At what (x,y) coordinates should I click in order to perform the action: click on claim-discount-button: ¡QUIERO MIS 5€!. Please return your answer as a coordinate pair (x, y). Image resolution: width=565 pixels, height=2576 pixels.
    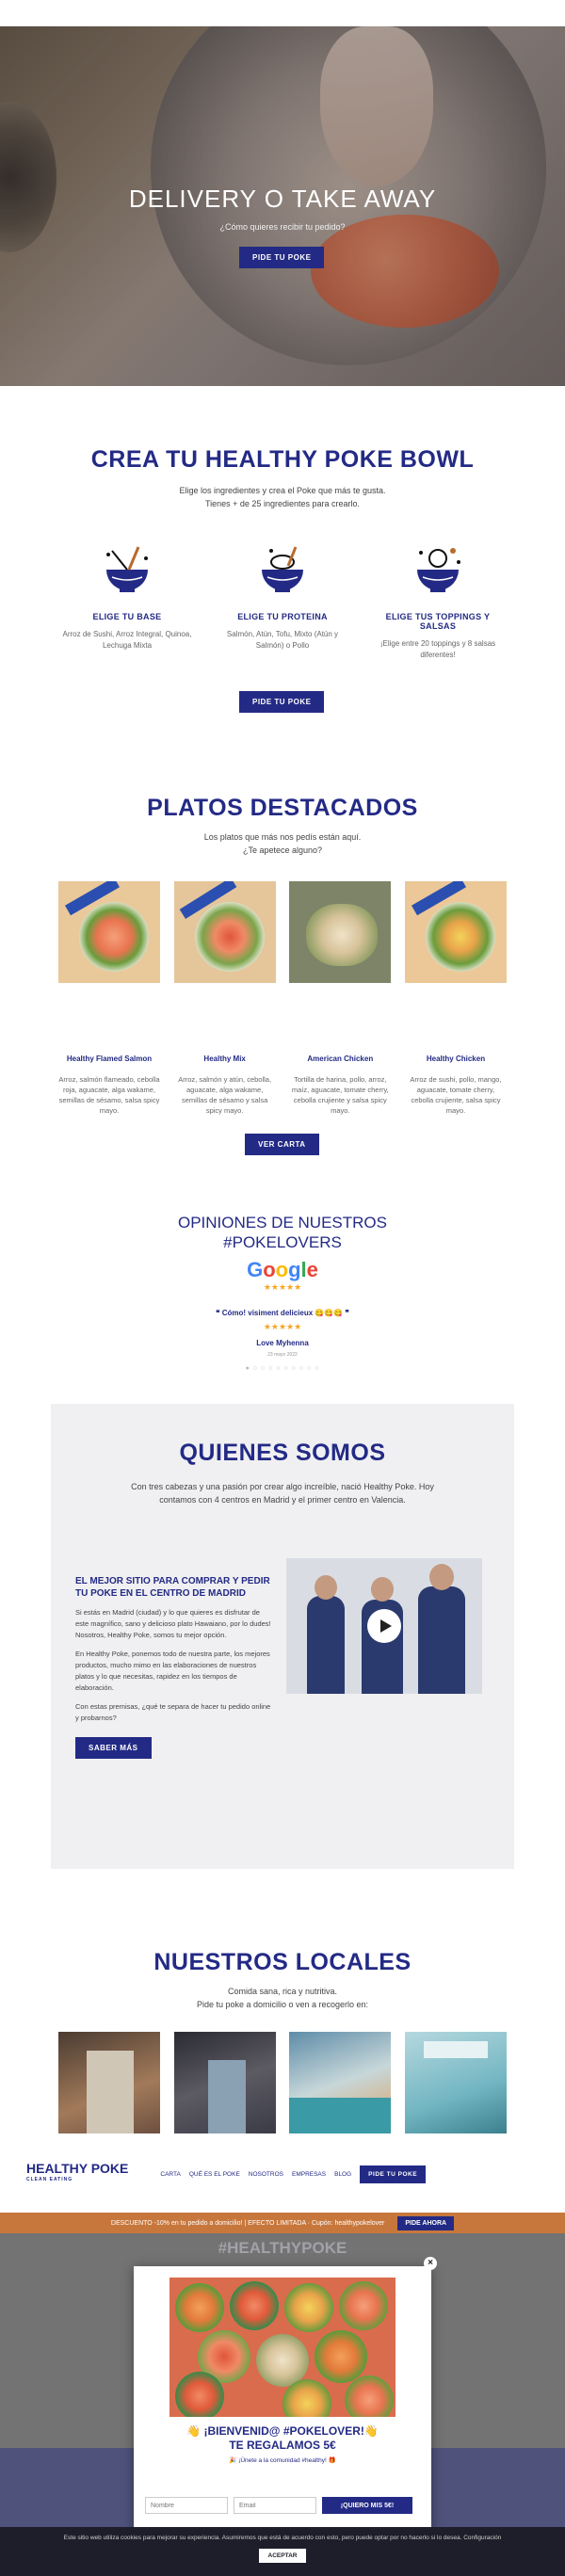
    Looking at the image, I should click on (367, 2505).